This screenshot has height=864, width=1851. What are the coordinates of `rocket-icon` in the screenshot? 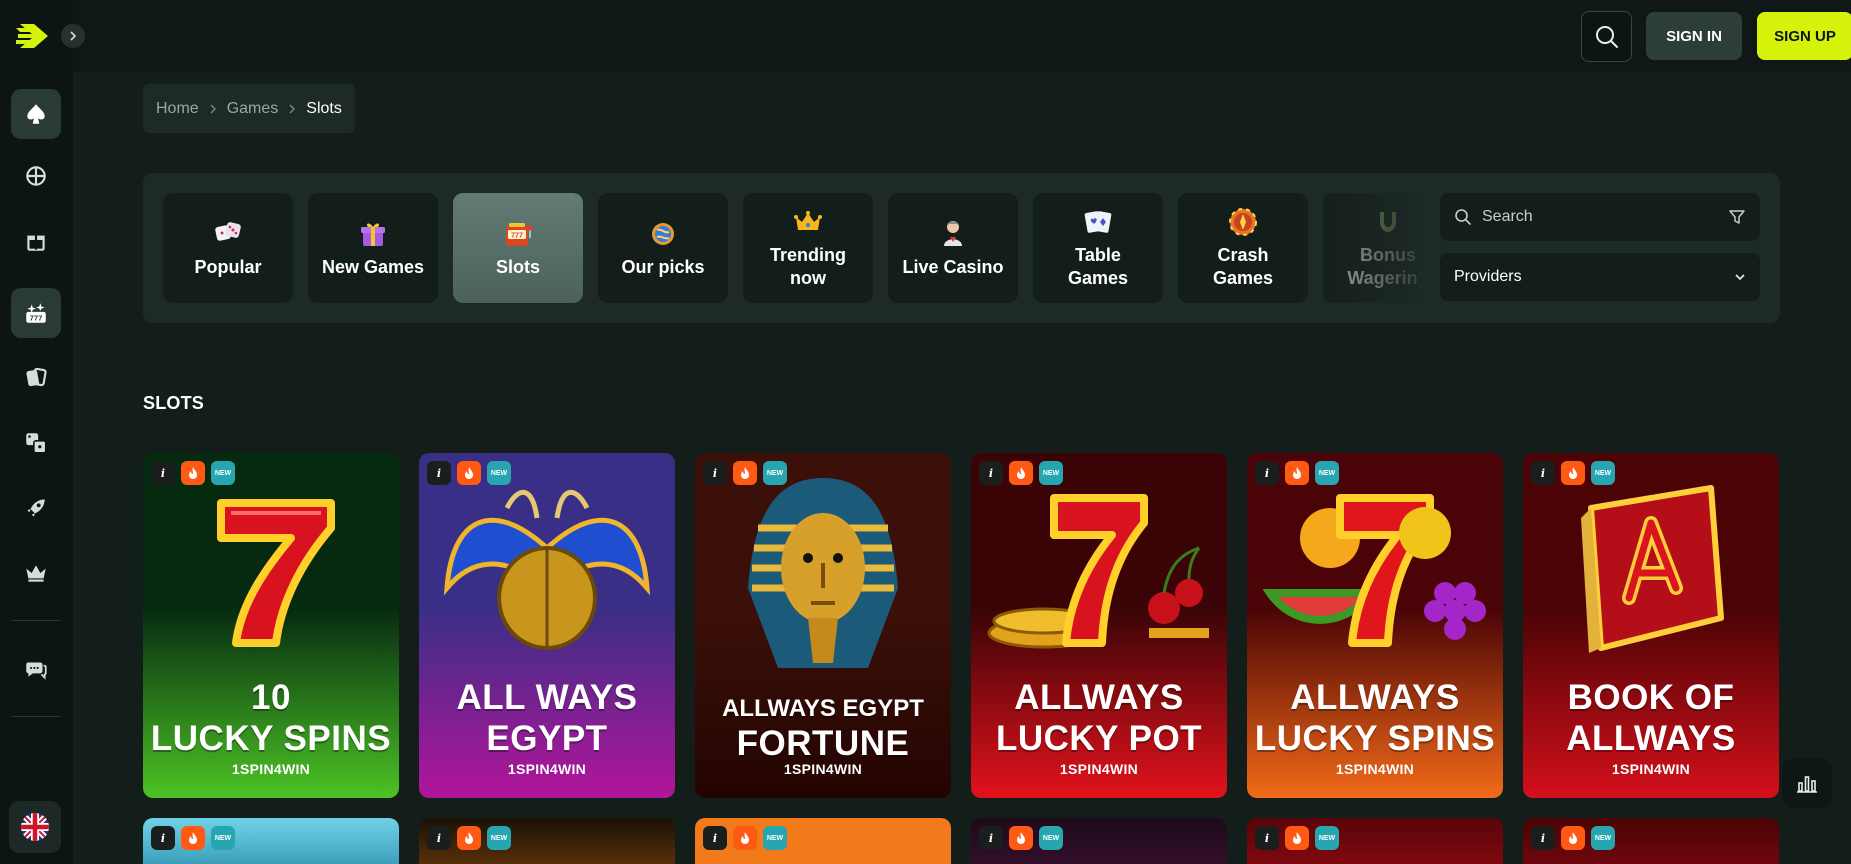 It's located at (36, 508).